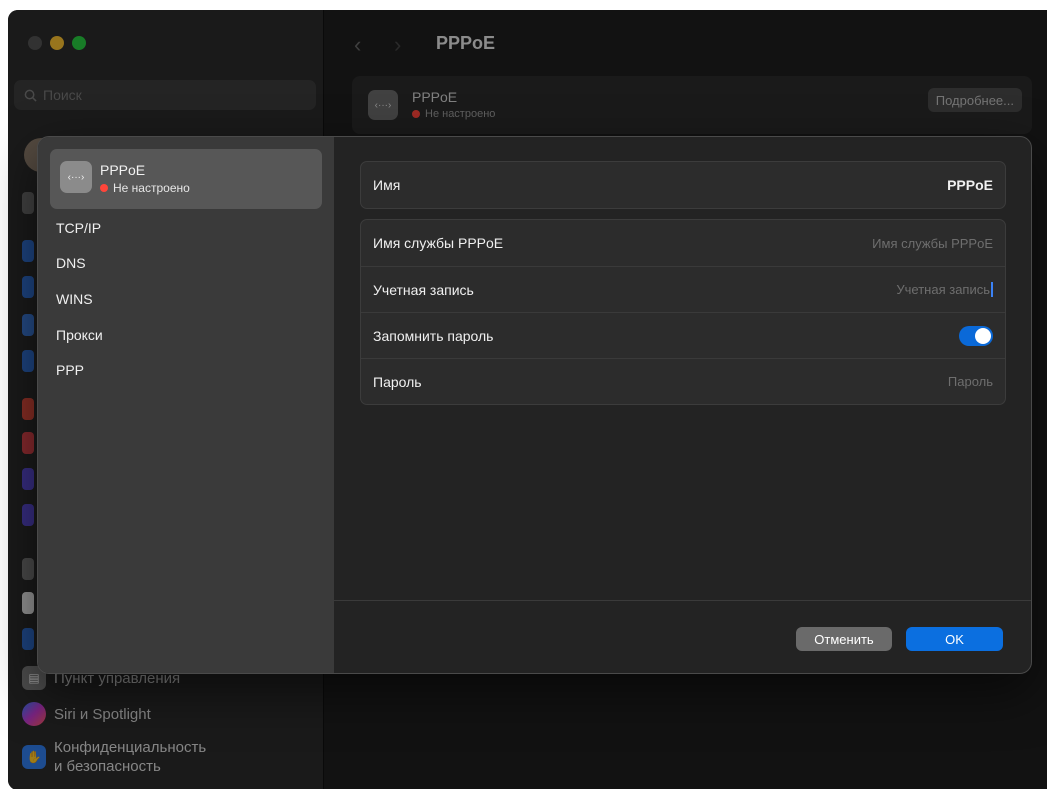 This screenshot has height=789, width=1047. I want to click on password-label: Пароль, so click(397, 381).